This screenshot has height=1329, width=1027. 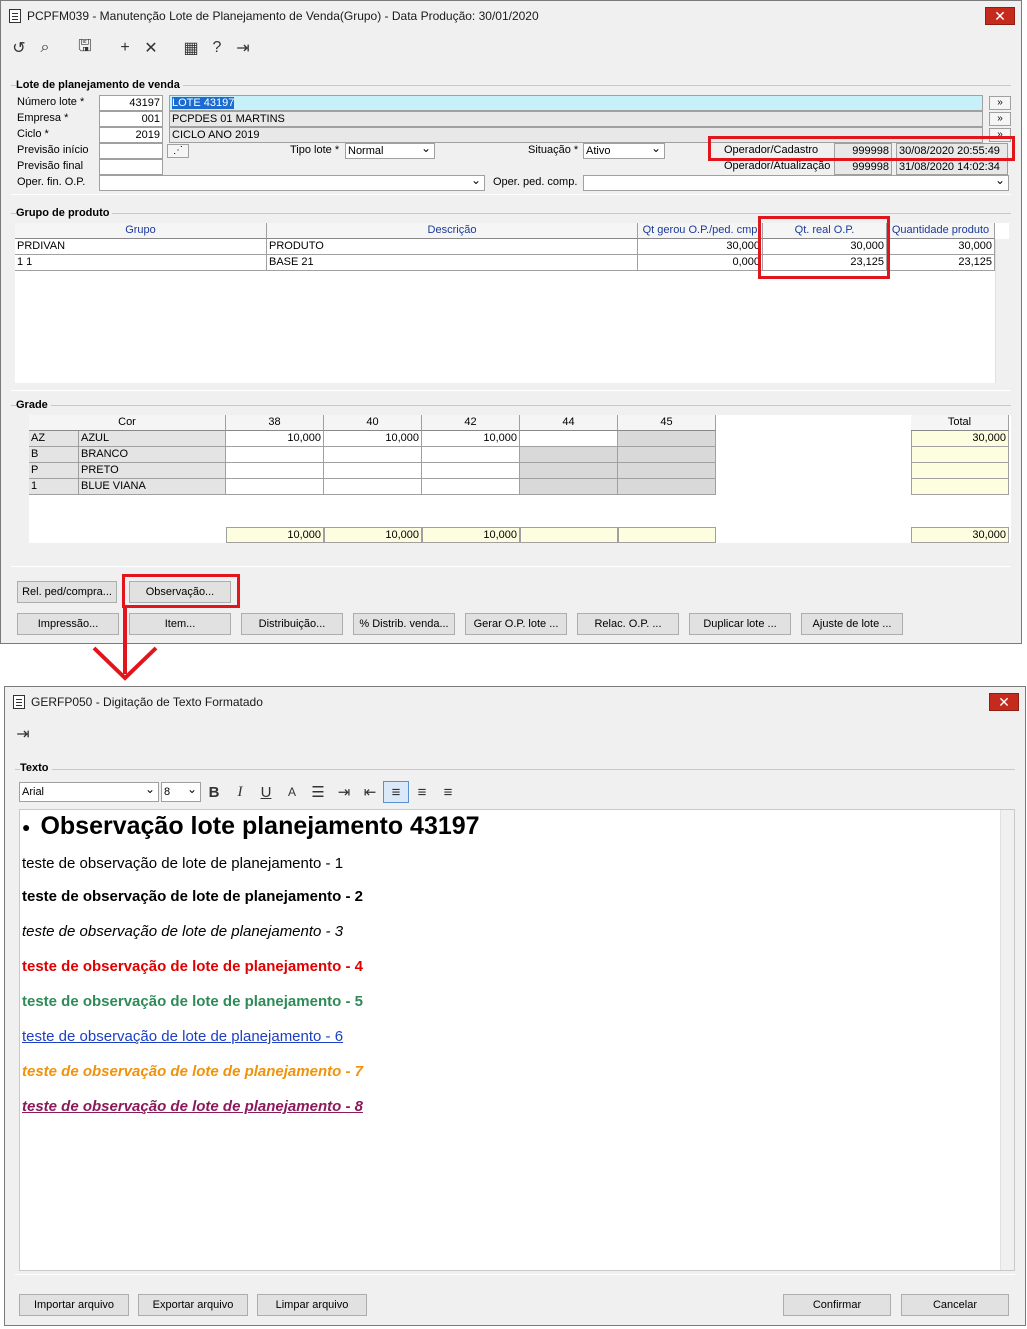 I want to click on grupo-cell: PRDIVAN, so click(x=141, y=247).